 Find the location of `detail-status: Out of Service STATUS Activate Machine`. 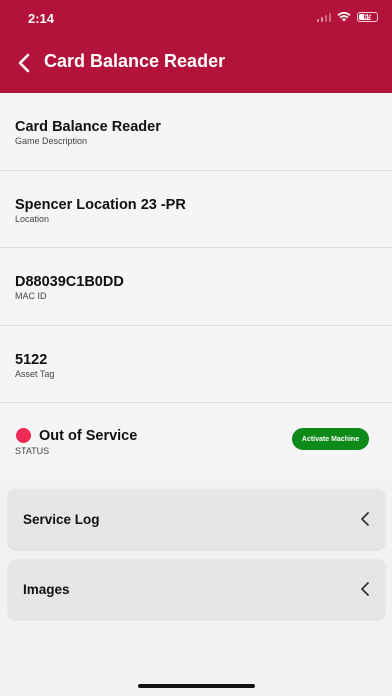

detail-status: Out of Service STATUS Activate Machine is located at coordinates (196, 442).